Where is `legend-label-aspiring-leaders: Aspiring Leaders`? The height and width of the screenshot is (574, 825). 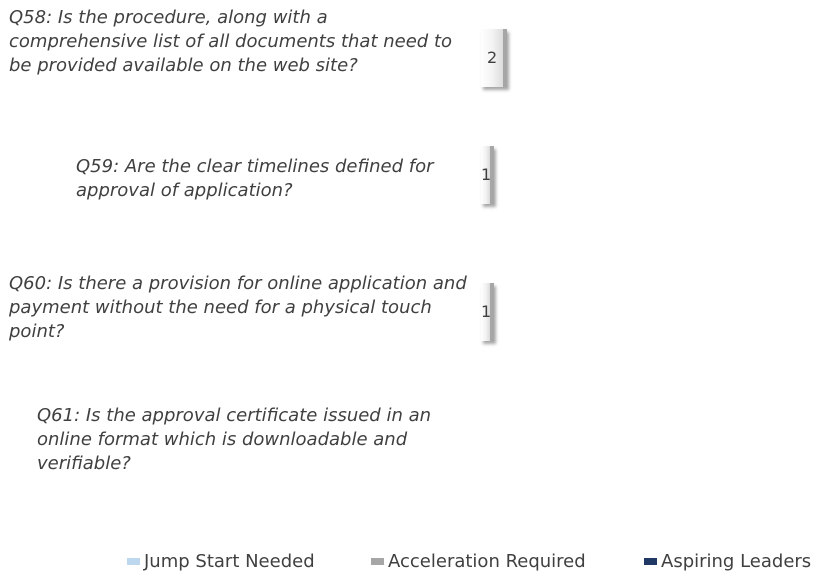 legend-label-aspiring-leaders: Aspiring Leaders is located at coordinates (736, 561).